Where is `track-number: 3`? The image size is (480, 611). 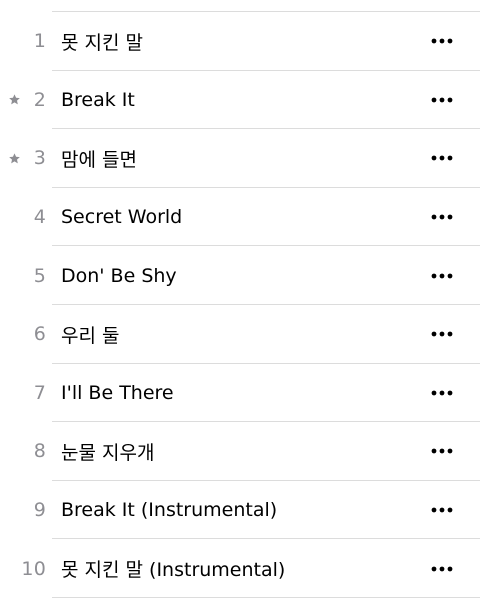 track-number: 3 is located at coordinates (39, 158).